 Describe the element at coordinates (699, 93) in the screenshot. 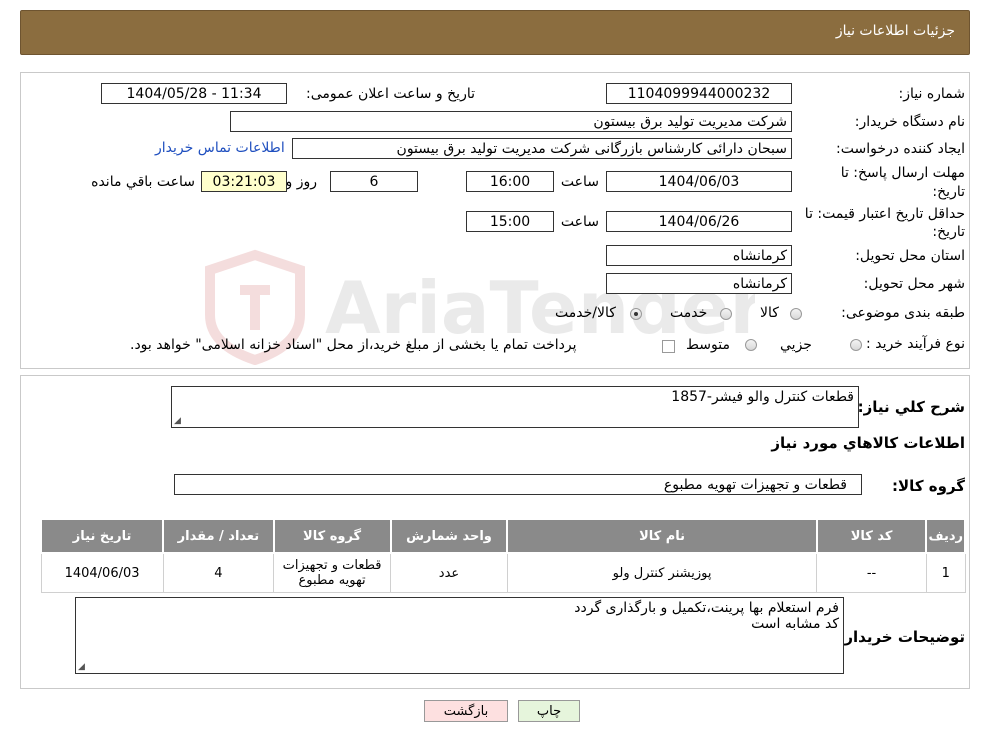

I see `need-number-field: 1104099944000232` at that location.